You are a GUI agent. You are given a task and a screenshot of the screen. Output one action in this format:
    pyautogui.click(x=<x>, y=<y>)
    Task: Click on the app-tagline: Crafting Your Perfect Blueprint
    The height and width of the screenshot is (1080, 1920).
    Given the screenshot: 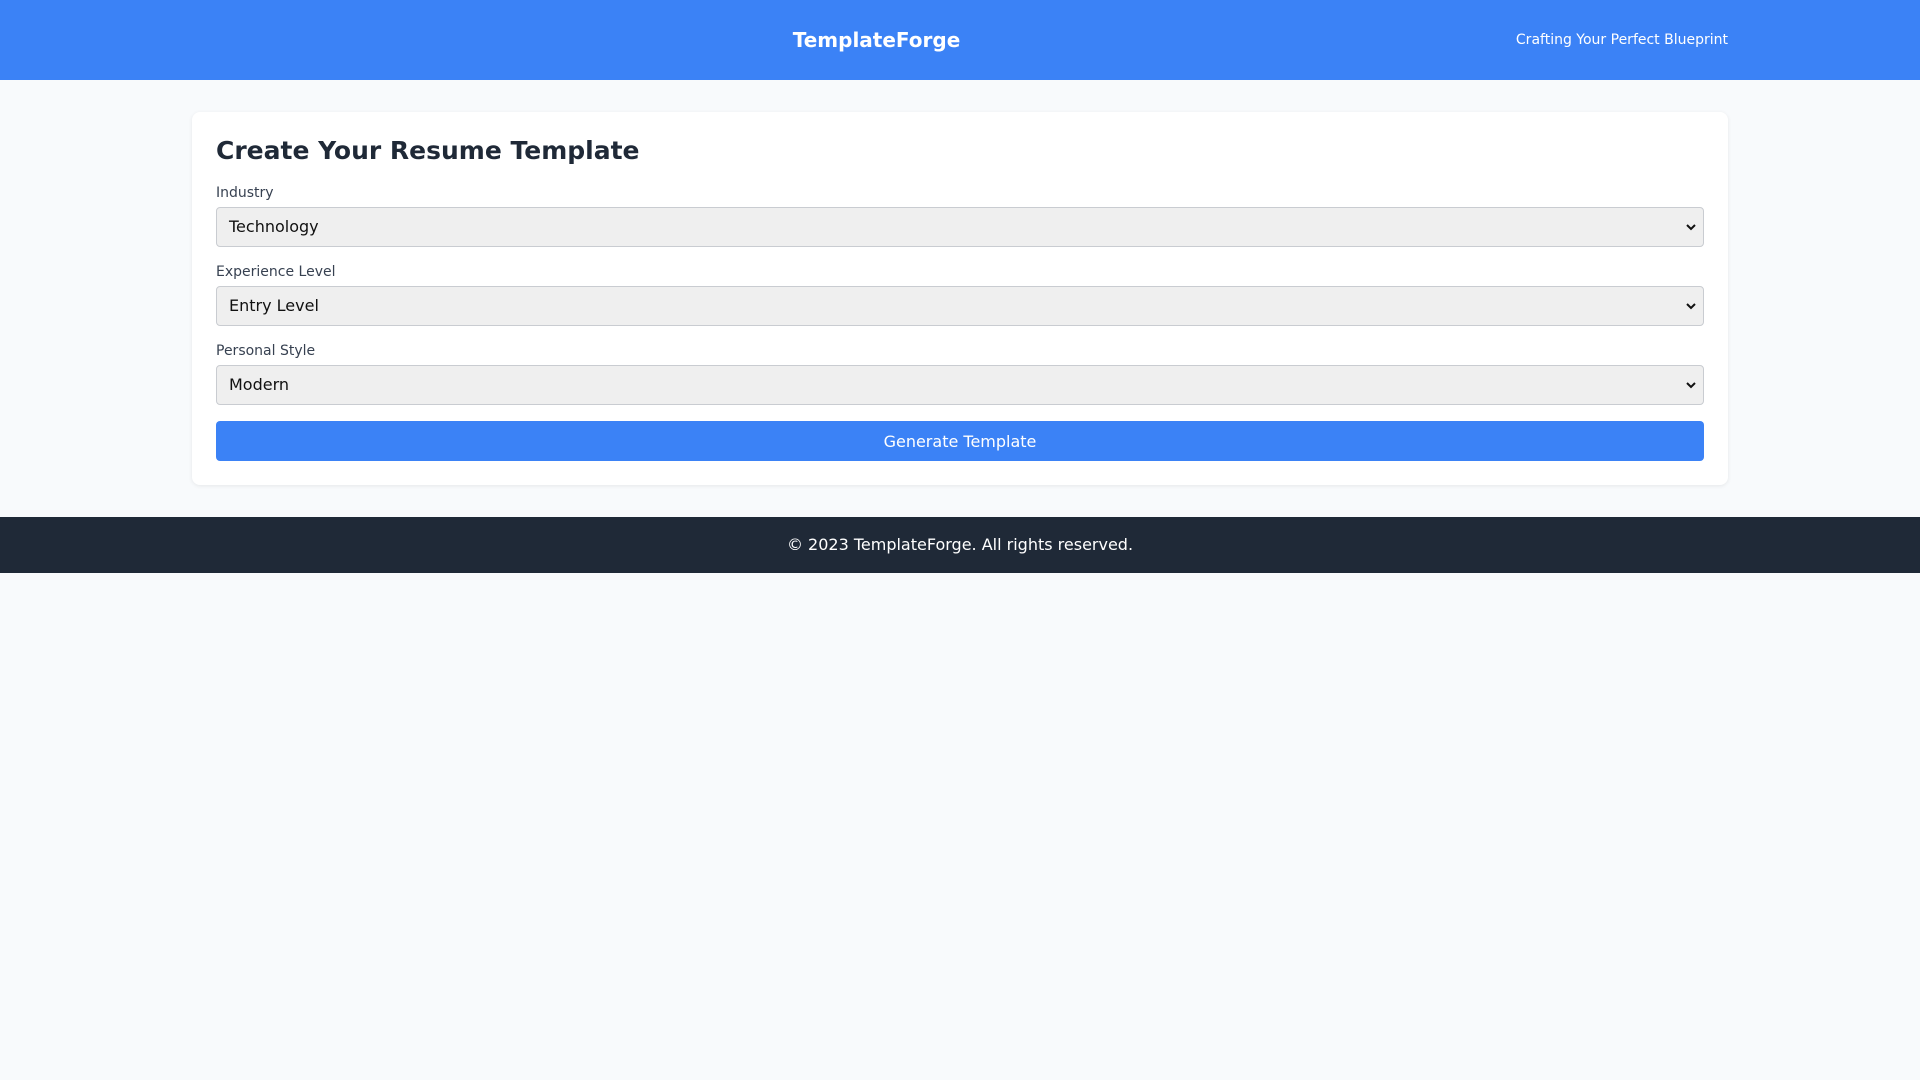 What is the action you would take?
    pyautogui.click(x=1621, y=40)
    